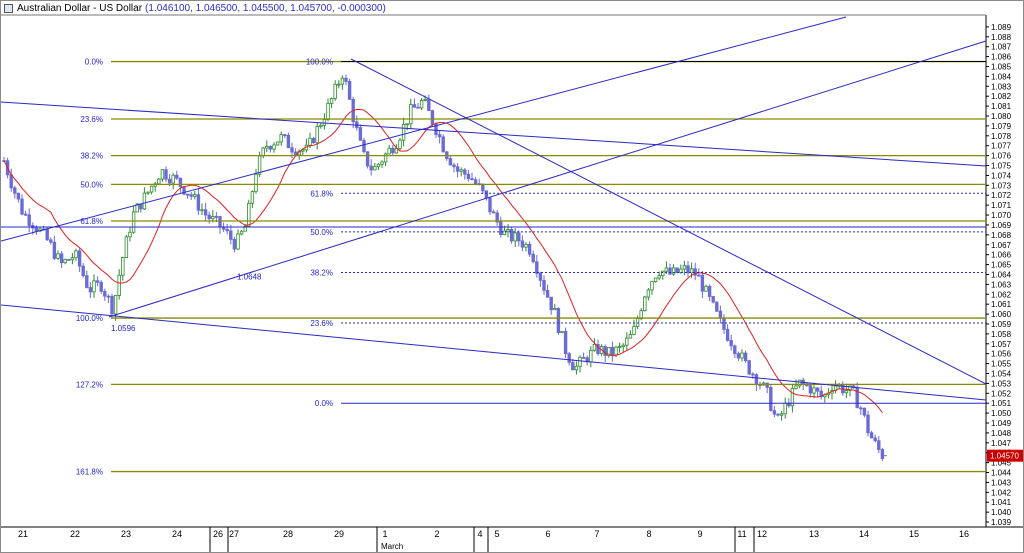  I want to click on price-tick-label: 1.088, so click(1001, 37).